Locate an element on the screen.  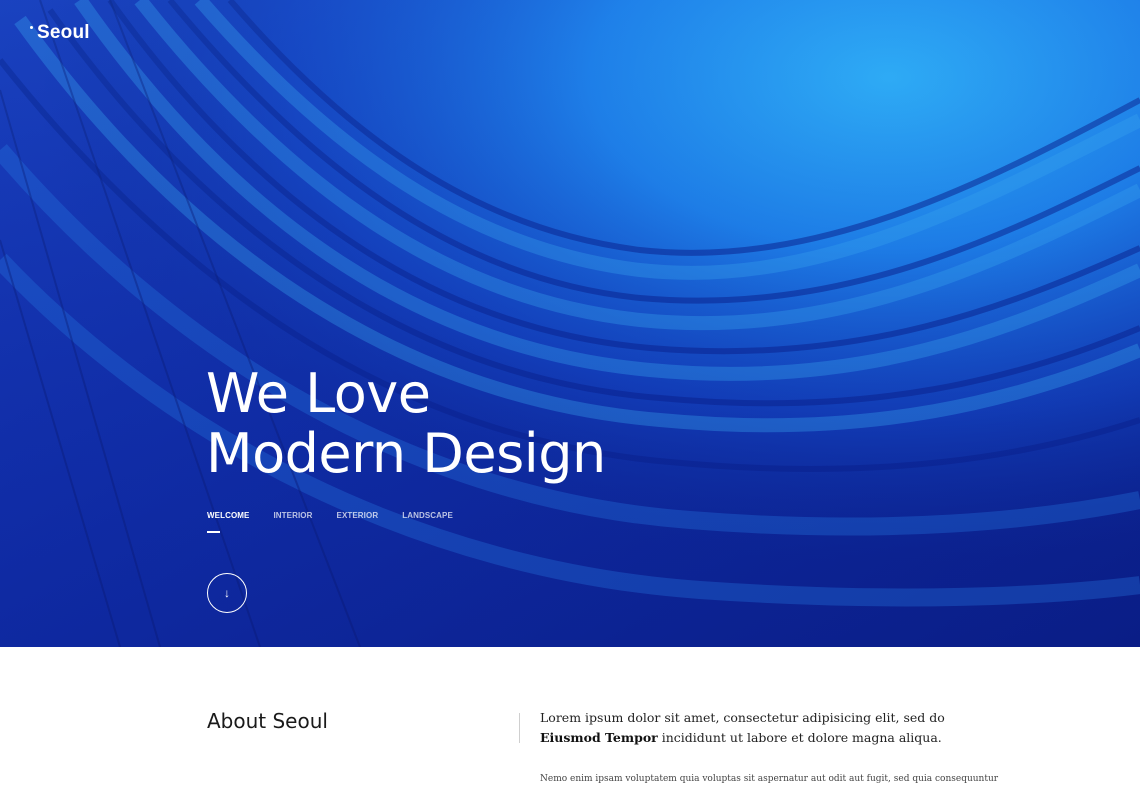
headline-line-1: We Love is located at coordinates (318, 393).